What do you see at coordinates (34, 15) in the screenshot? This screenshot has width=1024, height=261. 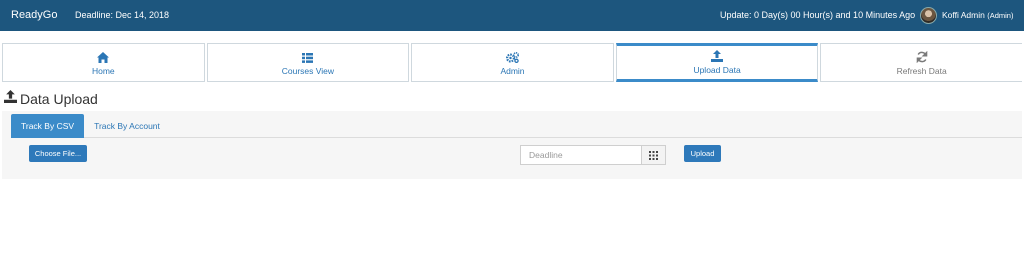 I see `brand-name: ReadyGo` at bounding box center [34, 15].